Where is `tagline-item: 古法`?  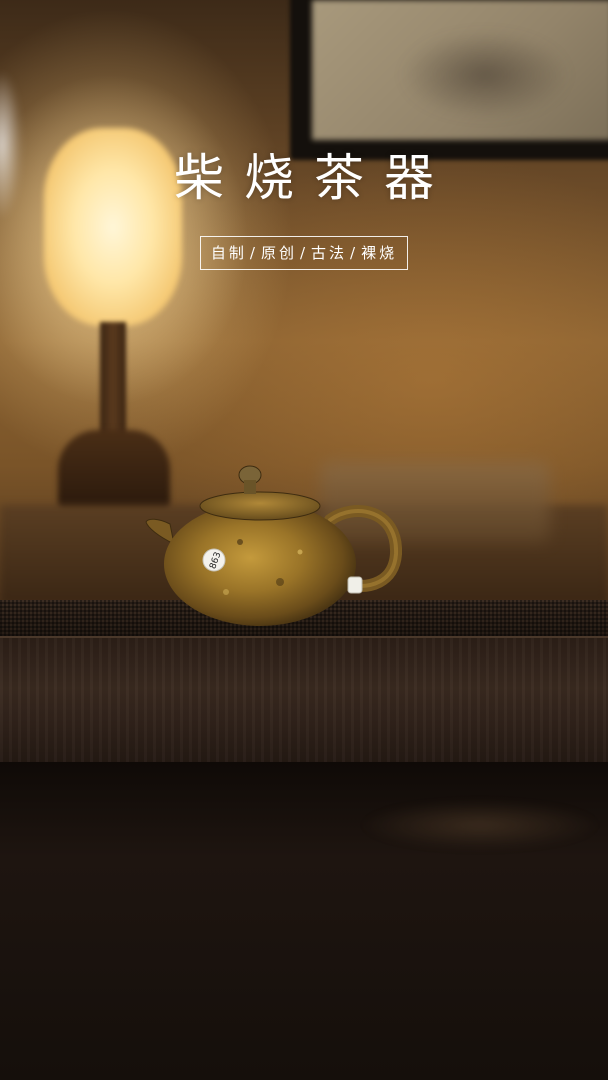 tagline-item: 古法 is located at coordinates (329, 253).